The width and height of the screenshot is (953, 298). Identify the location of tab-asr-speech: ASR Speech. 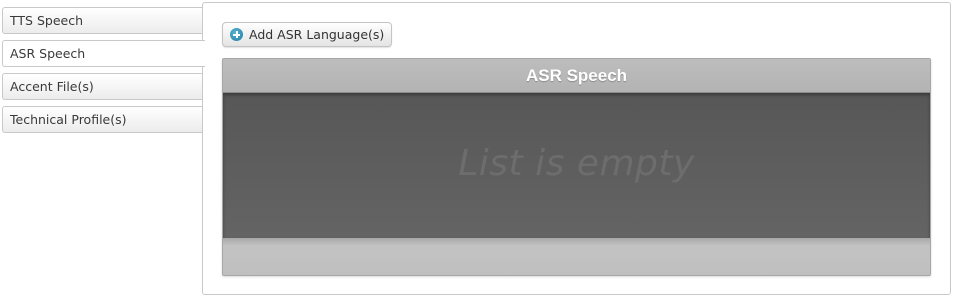
(103, 53).